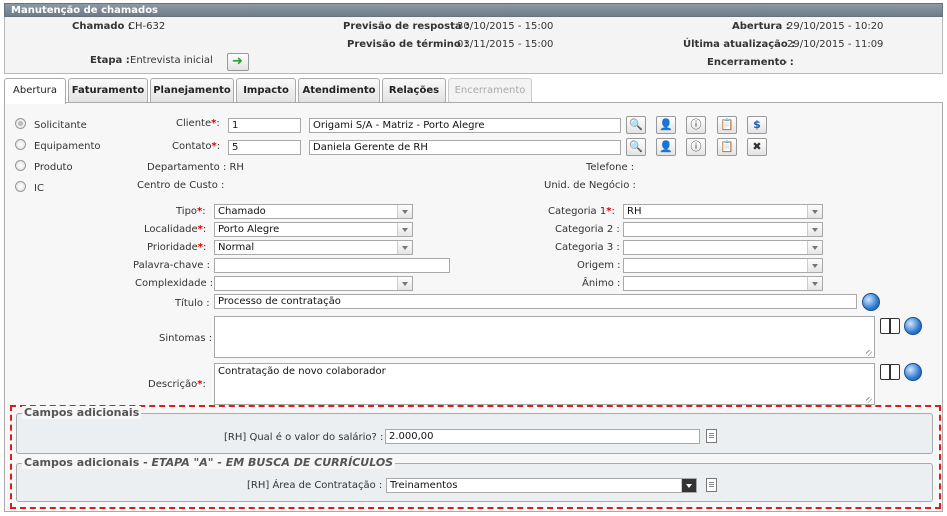 The height and width of the screenshot is (516, 947). Describe the element at coordinates (171, 60) in the screenshot. I see `etapa-value: Entrevista inicial` at that location.